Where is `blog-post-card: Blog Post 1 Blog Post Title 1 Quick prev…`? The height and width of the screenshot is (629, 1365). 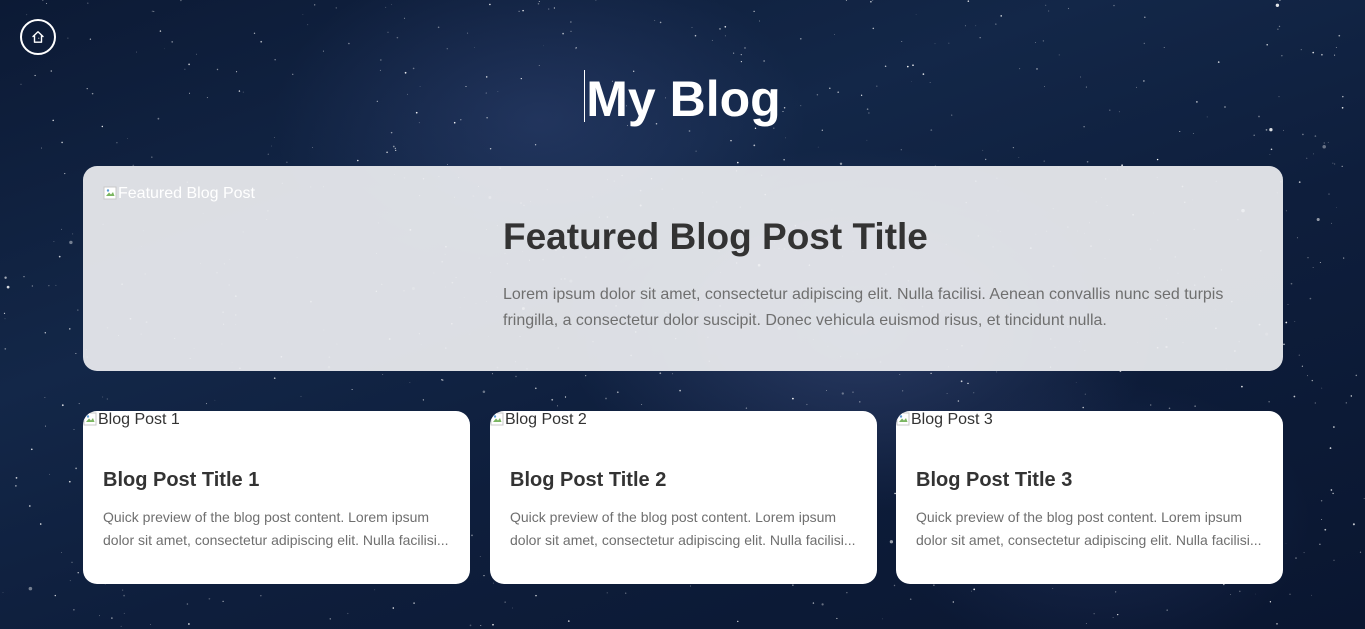 blog-post-card: Blog Post 1 Blog Post Title 1 Quick prev… is located at coordinates (276, 497).